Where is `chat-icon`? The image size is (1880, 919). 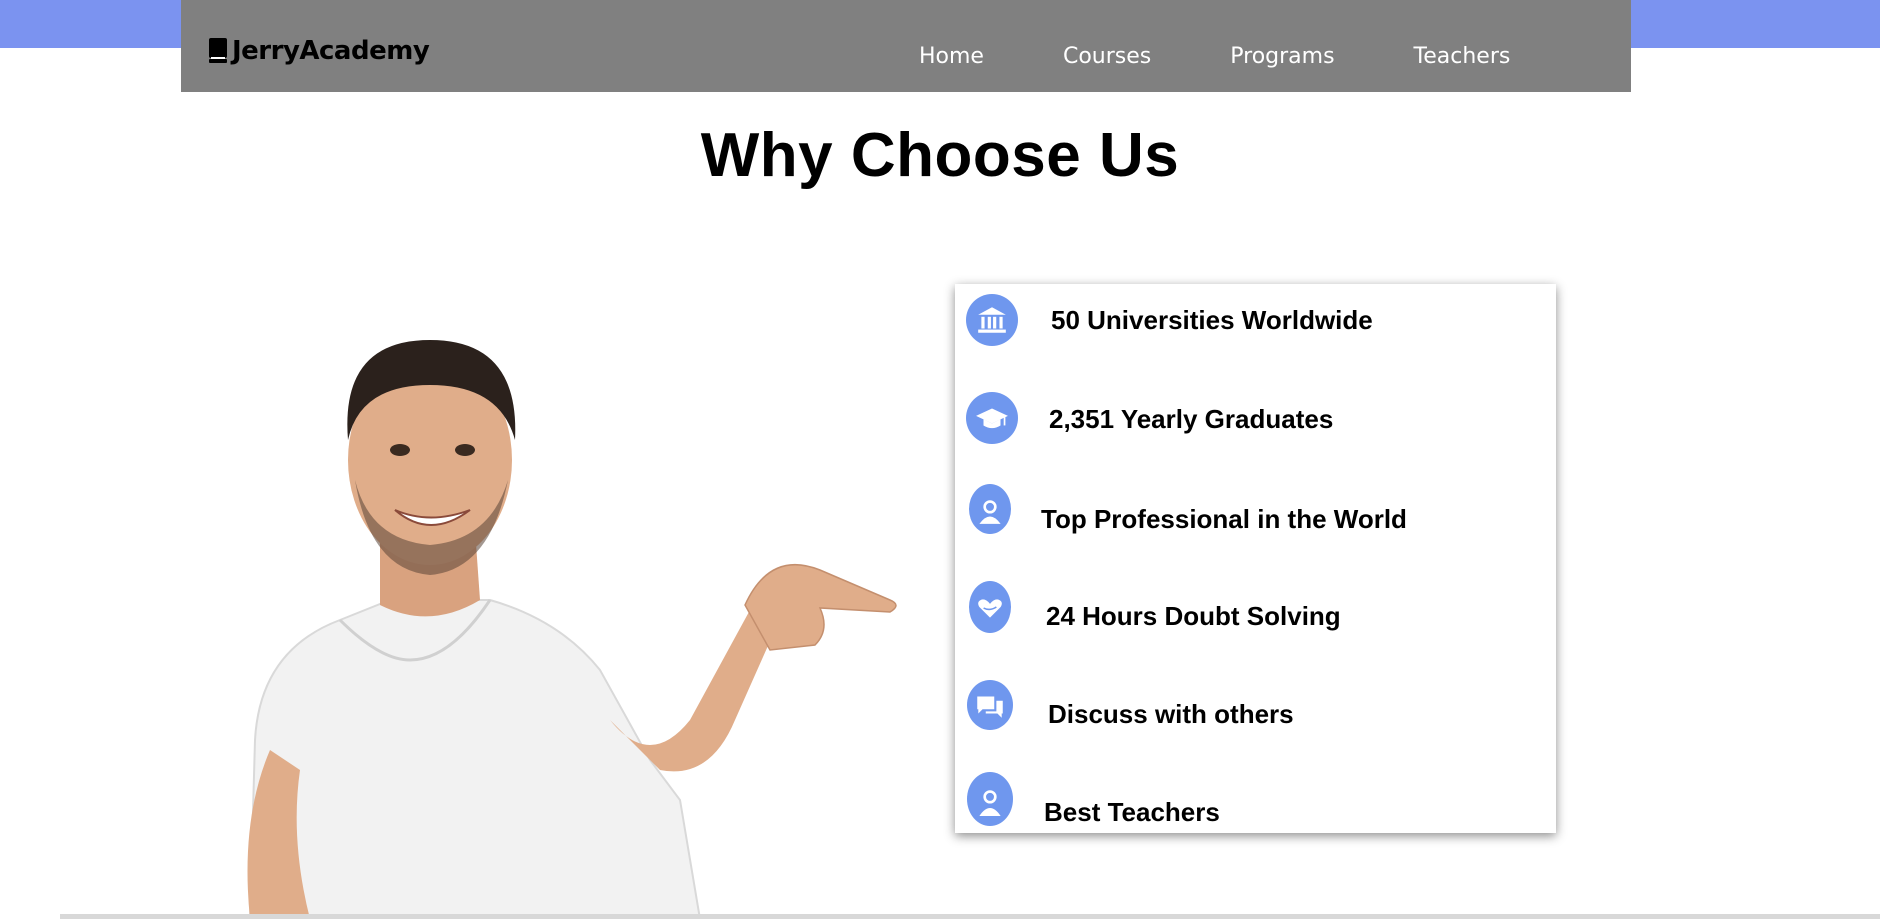
chat-icon is located at coordinates (990, 705).